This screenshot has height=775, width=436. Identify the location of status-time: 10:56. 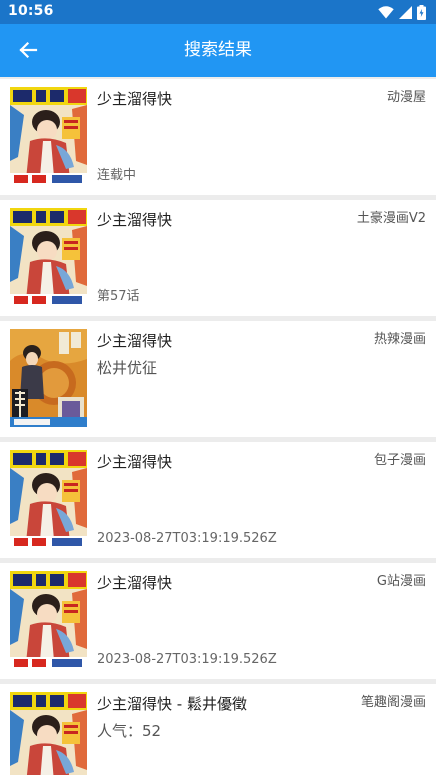
(31, 11).